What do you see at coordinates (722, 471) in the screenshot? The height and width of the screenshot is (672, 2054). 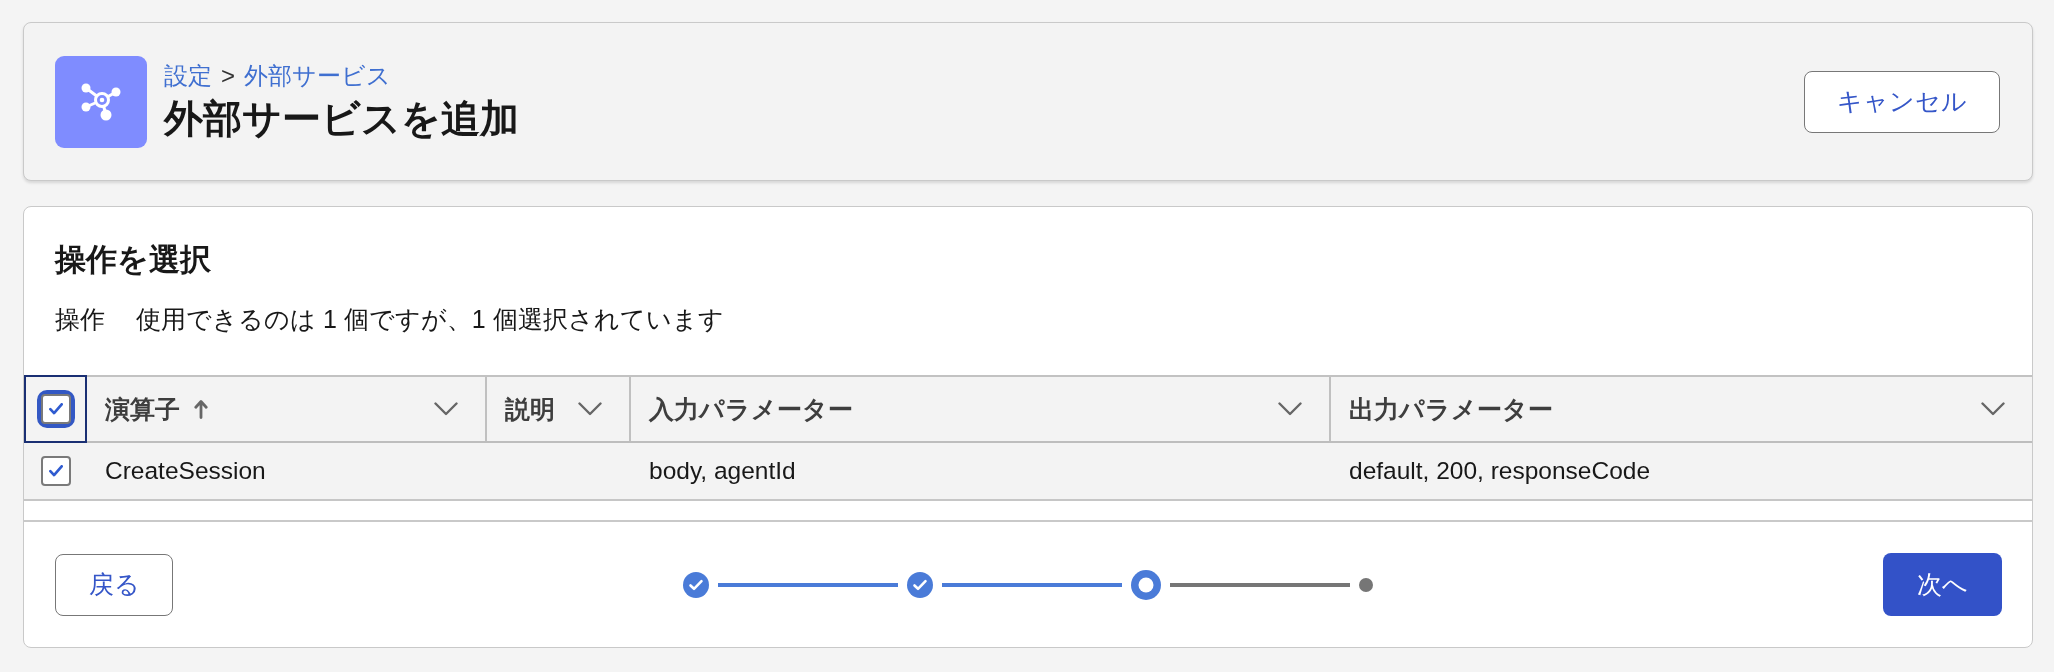 I see `table-cell: body, agentId` at bounding box center [722, 471].